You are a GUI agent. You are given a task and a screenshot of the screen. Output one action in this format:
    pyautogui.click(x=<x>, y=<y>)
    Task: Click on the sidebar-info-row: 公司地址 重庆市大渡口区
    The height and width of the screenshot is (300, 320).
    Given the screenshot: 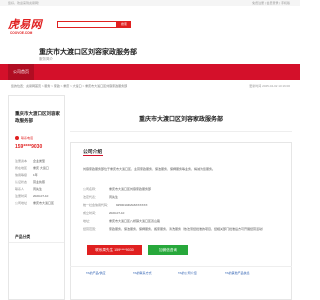 What is the action you would take?
    pyautogui.click(x=40, y=203)
    